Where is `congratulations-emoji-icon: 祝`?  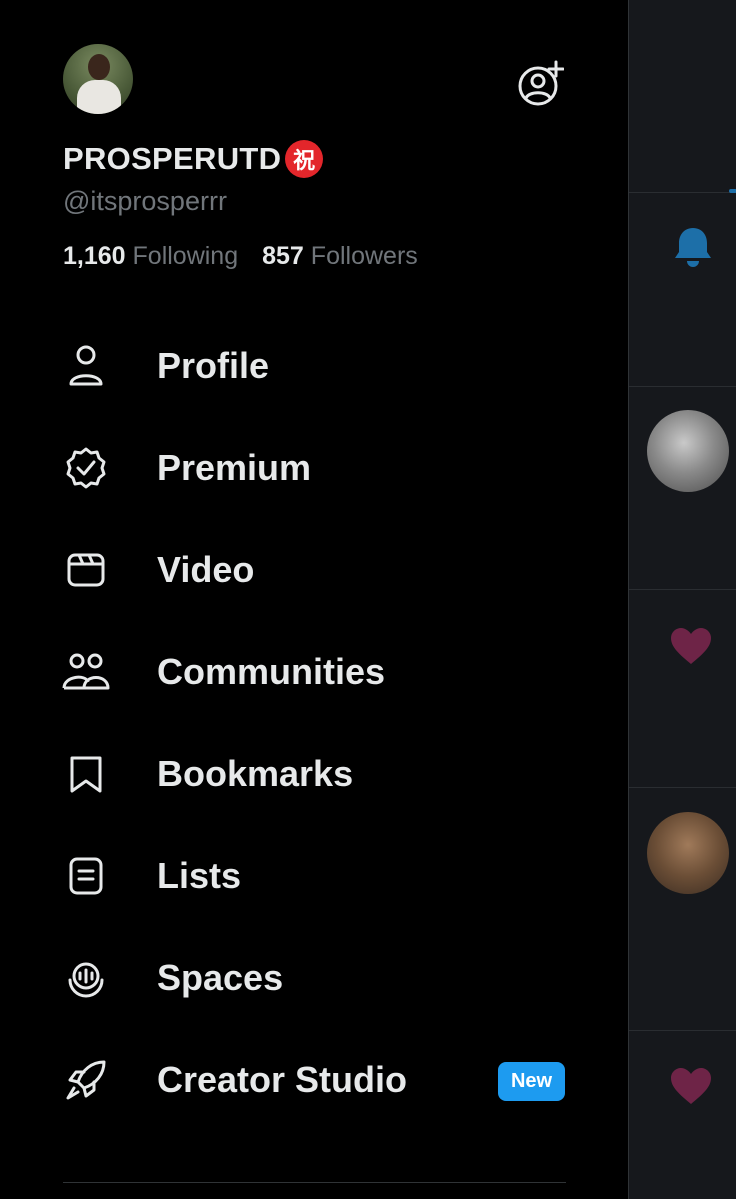 congratulations-emoji-icon: 祝 is located at coordinates (304, 159).